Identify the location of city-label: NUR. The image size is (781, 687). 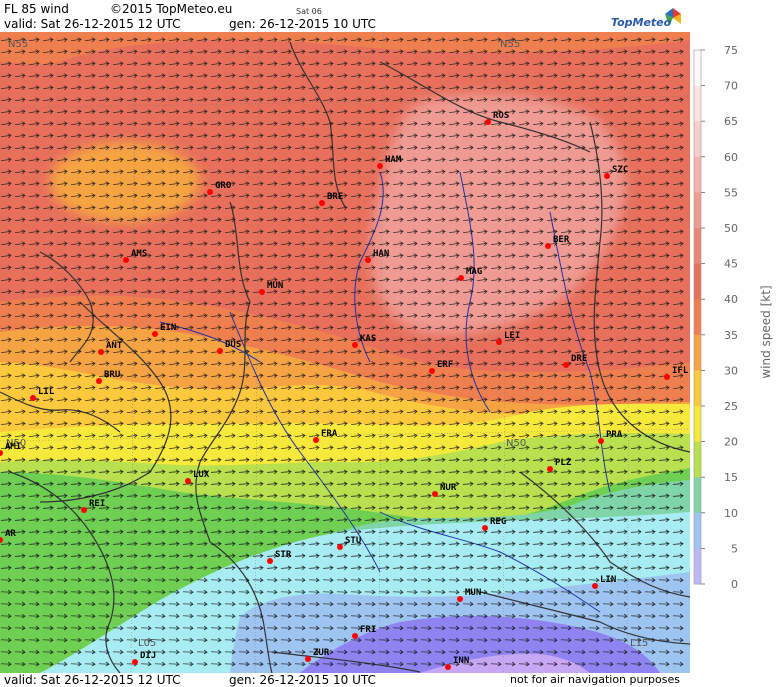
(448, 488).